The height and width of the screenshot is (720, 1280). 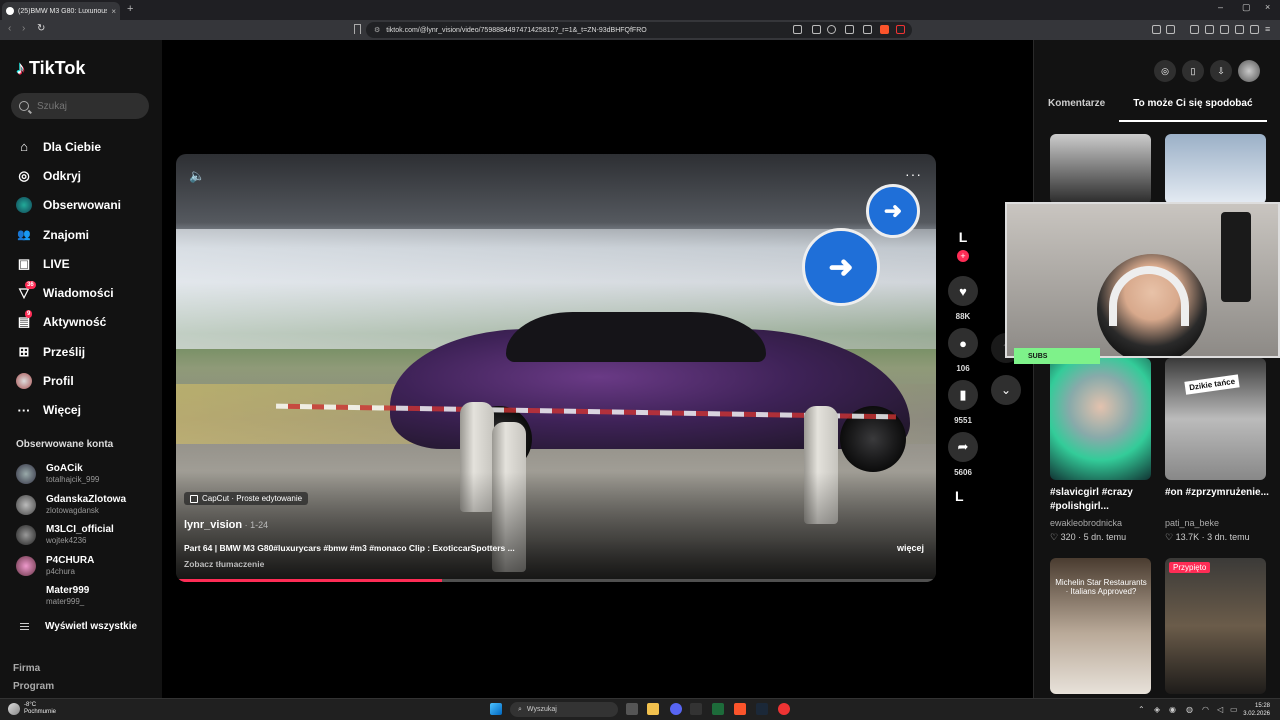 What do you see at coordinates (50, 68) in the screenshot?
I see `tiktok-logo: ♪ TikTok` at bounding box center [50, 68].